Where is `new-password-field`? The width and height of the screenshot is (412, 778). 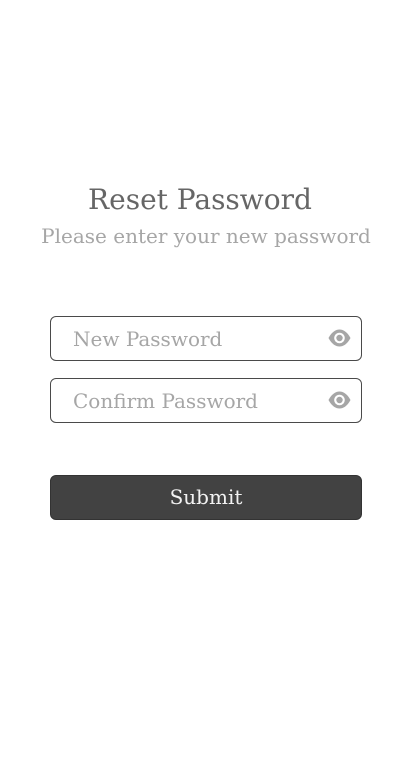 new-password-field is located at coordinates (206, 338).